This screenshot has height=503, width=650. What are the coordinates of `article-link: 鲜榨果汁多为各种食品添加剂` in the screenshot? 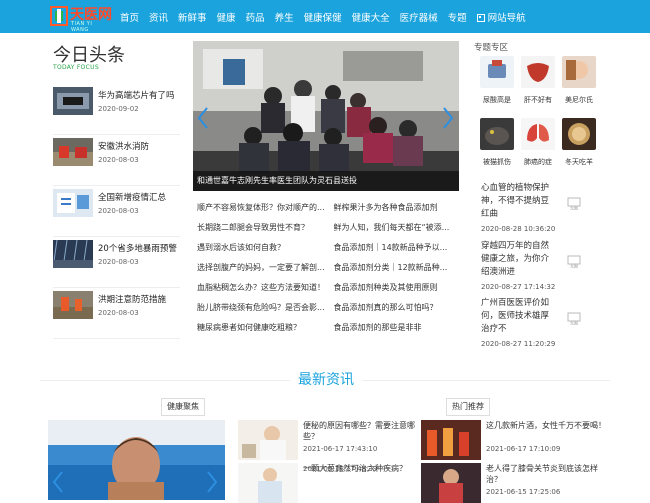 It's located at (398, 207).